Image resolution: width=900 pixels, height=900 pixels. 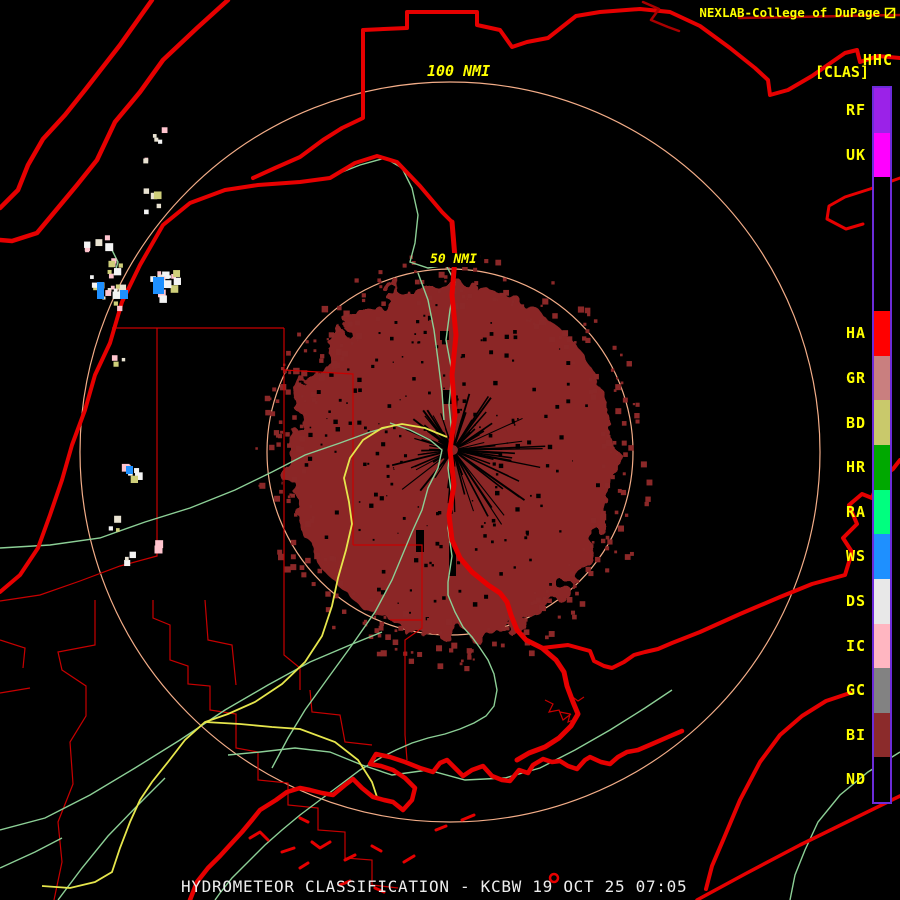 What do you see at coordinates (778, 791) in the screenshot?
I see `bay-coast-lower` at bounding box center [778, 791].